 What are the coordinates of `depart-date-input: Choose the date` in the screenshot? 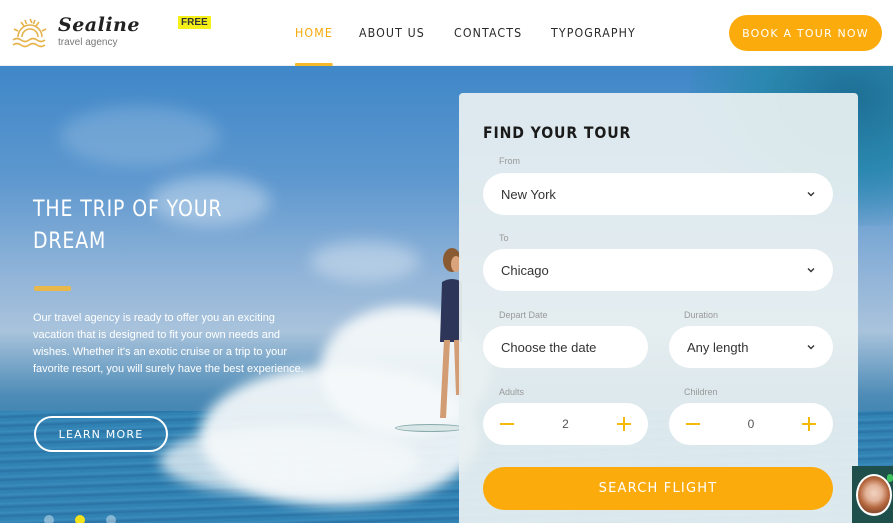 It's located at (565, 347).